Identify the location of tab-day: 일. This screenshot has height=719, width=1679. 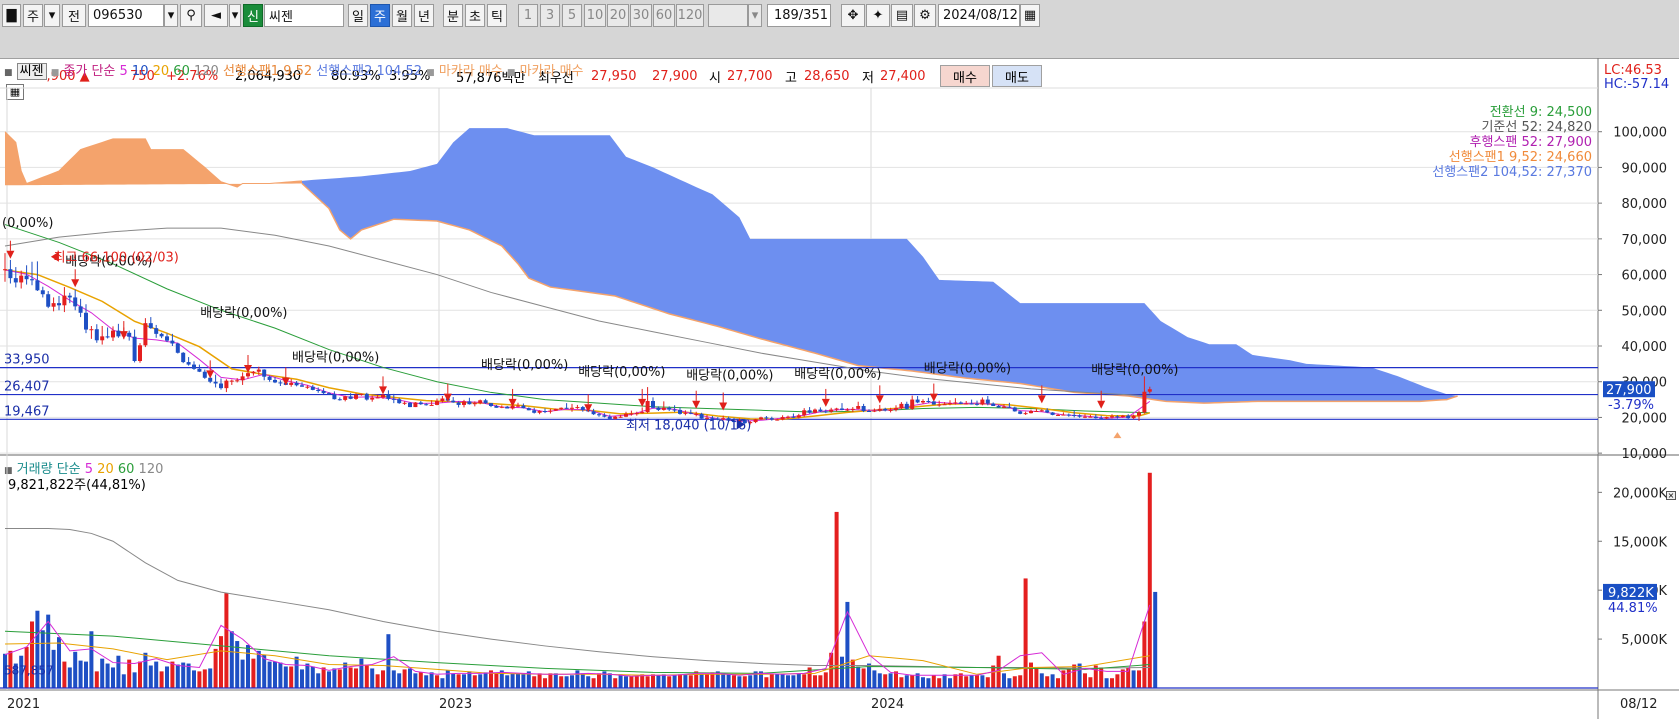
(358, 15).